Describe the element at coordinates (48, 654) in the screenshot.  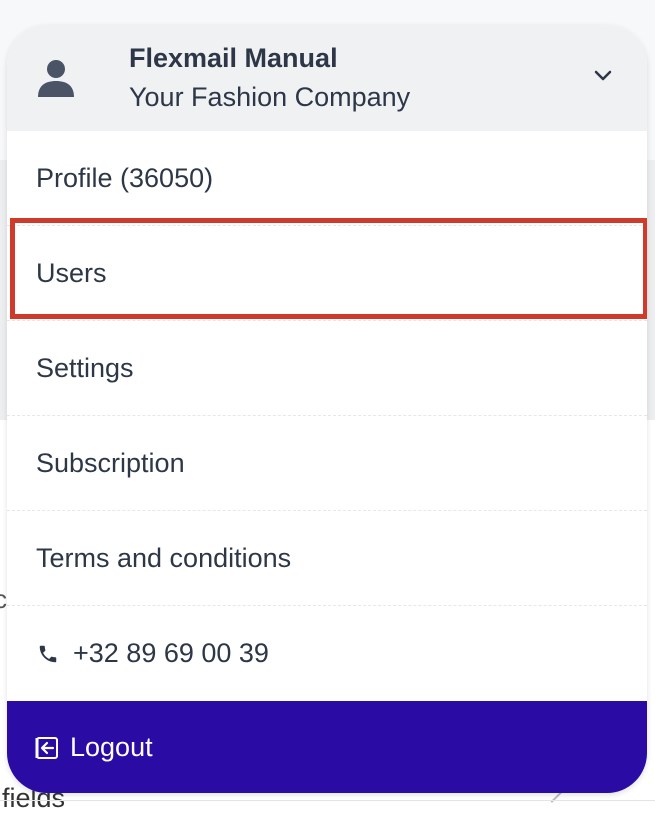
I see `phone-icon` at that location.